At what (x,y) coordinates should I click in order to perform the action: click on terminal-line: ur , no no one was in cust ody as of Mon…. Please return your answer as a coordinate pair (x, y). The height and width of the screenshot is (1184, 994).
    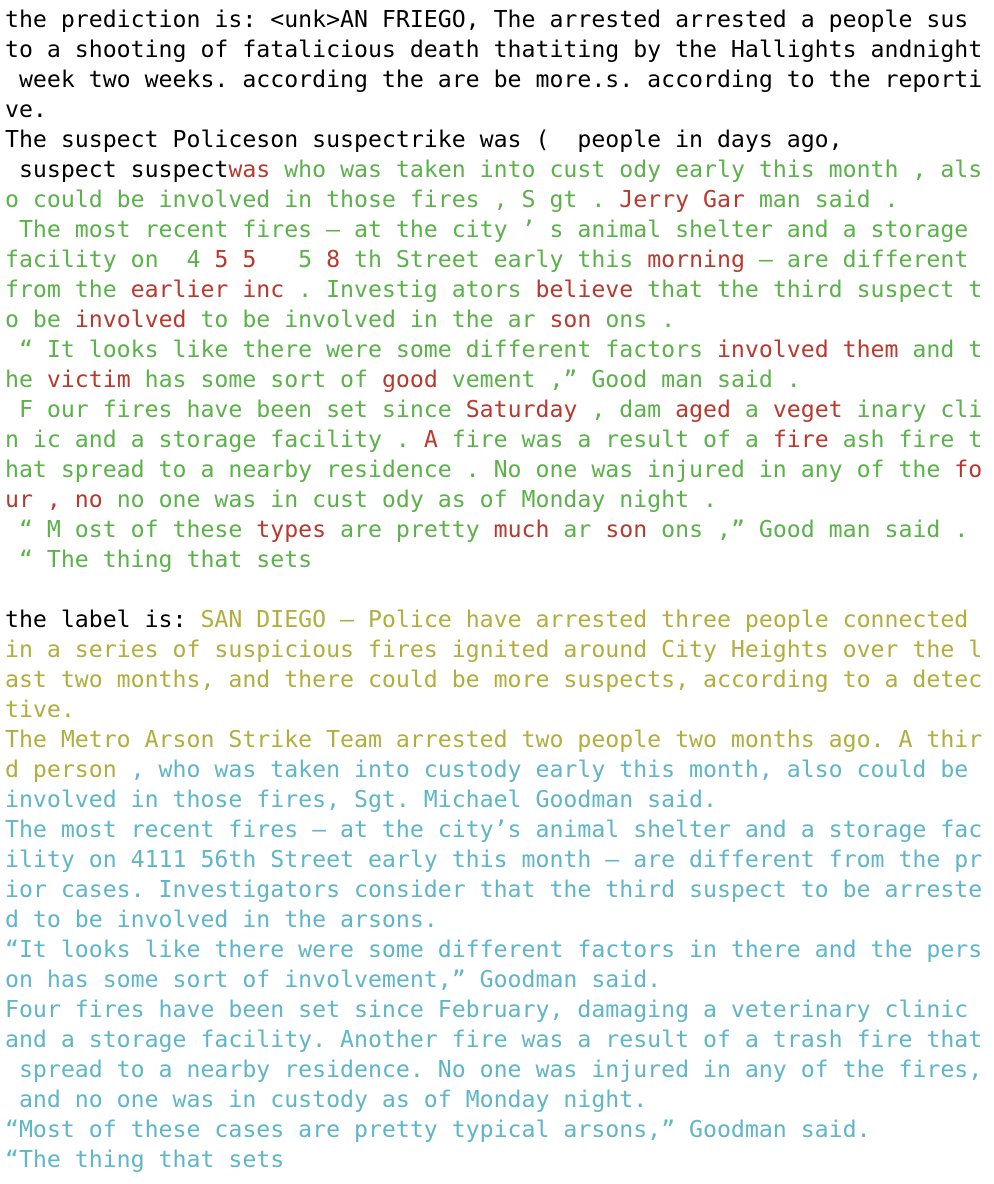
    Looking at the image, I should click on (497, 500).